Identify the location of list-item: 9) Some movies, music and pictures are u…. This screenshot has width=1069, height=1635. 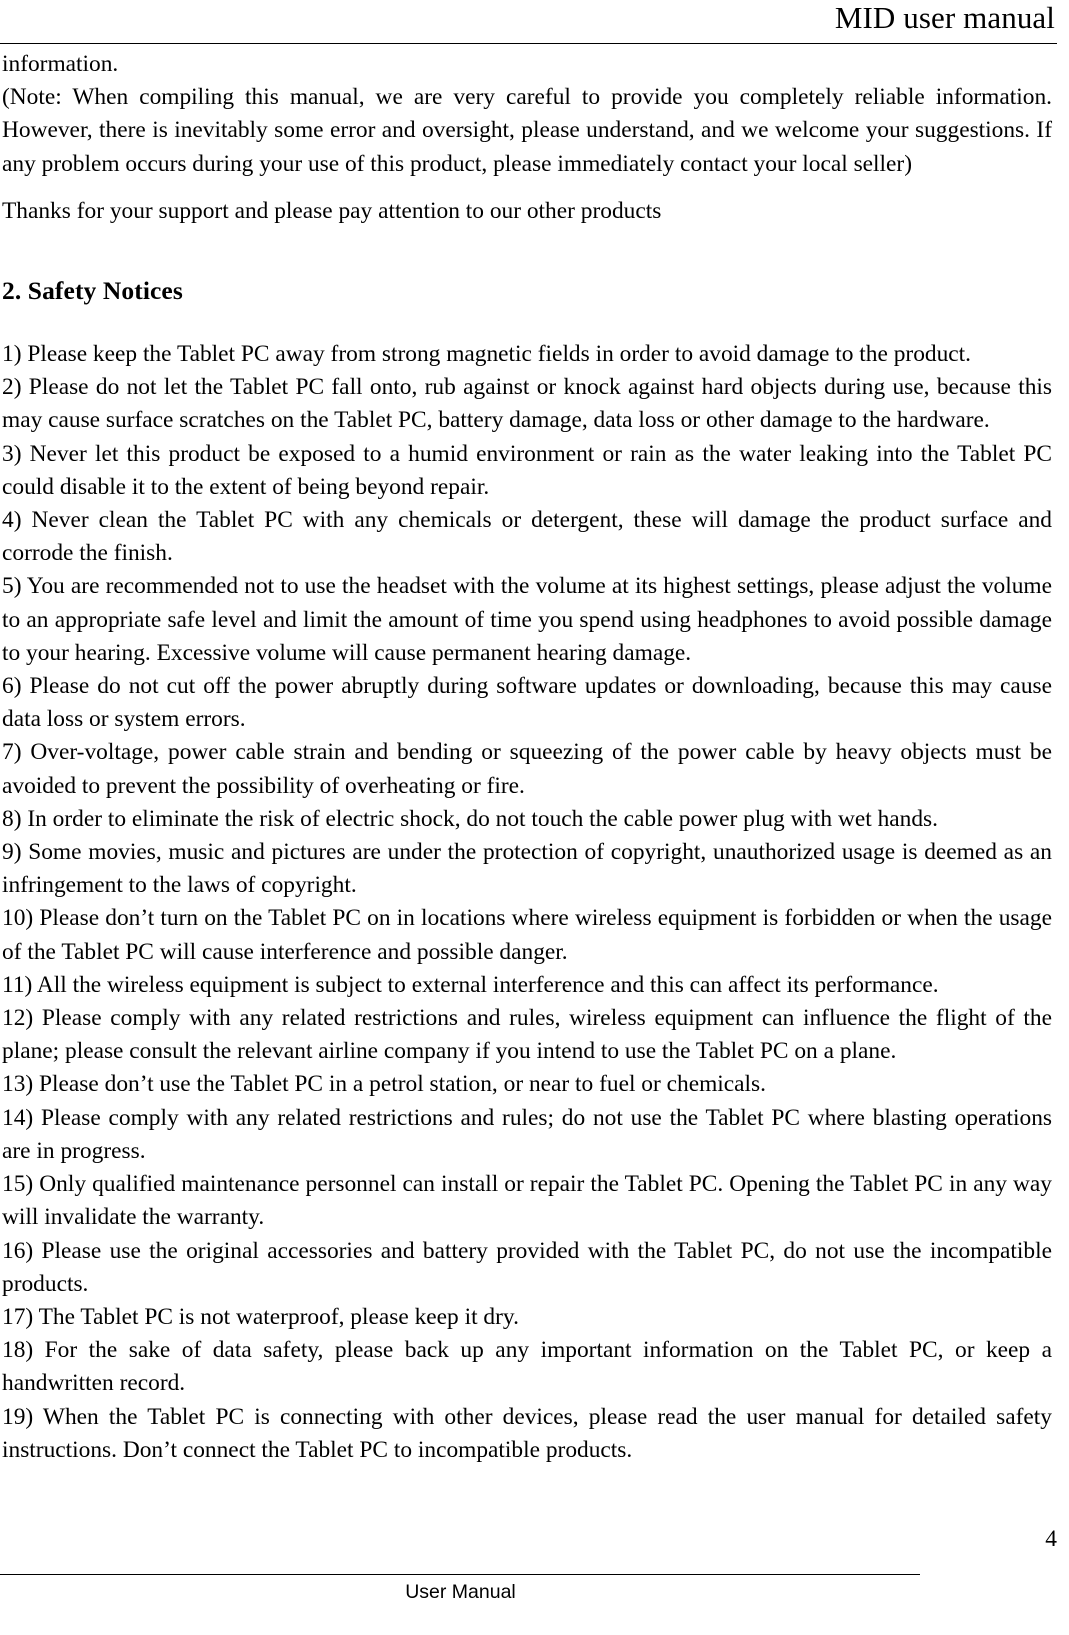
(527, 869).